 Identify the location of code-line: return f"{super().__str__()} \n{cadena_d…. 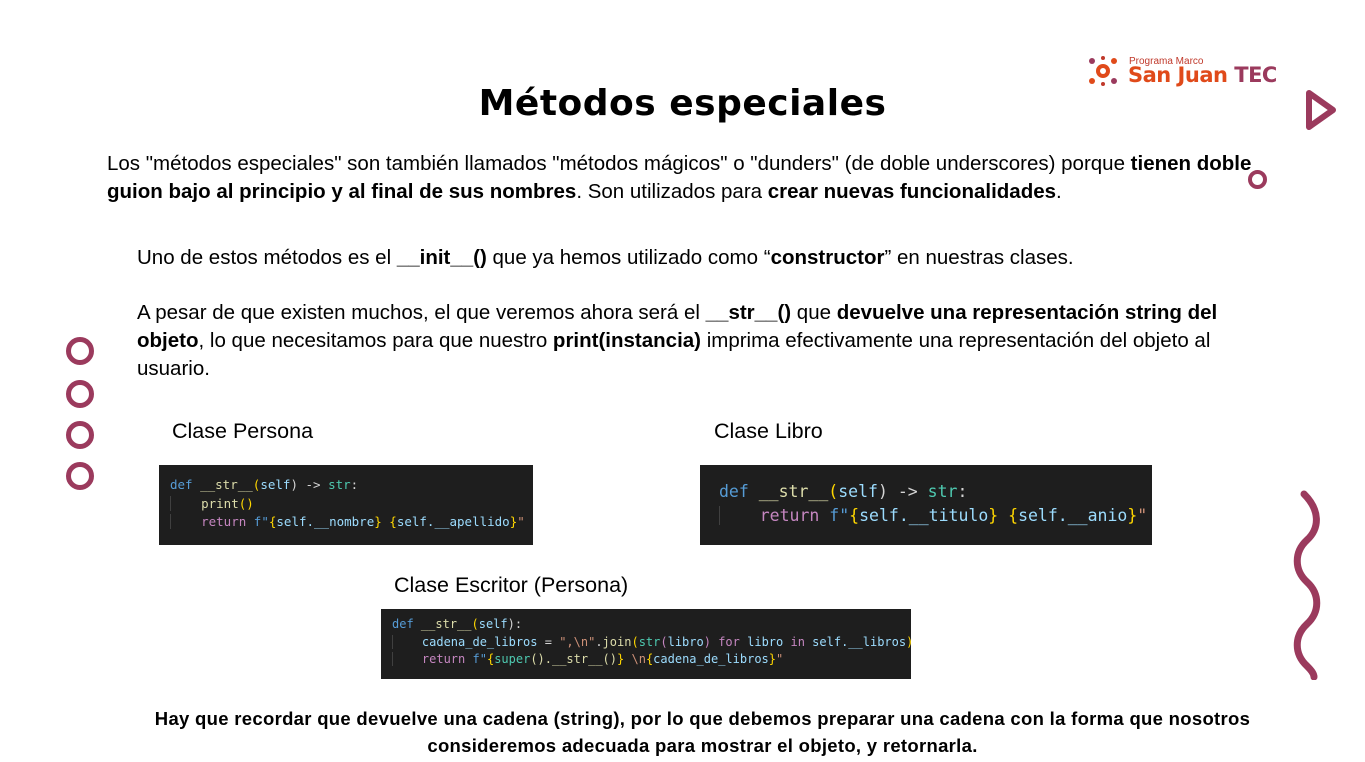
(651, 660).